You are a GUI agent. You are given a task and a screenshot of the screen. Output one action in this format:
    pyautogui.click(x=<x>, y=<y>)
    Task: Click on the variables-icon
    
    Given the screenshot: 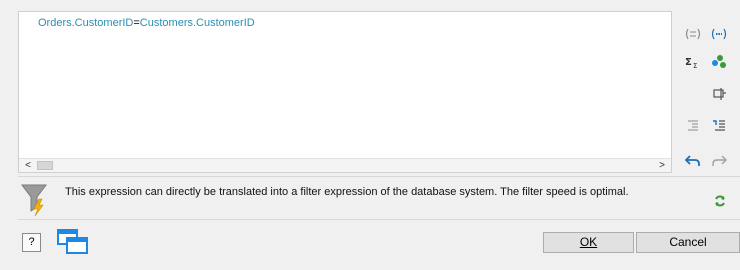 What is the action you would take?
    pyautogui.click(x=719, y=62)
    